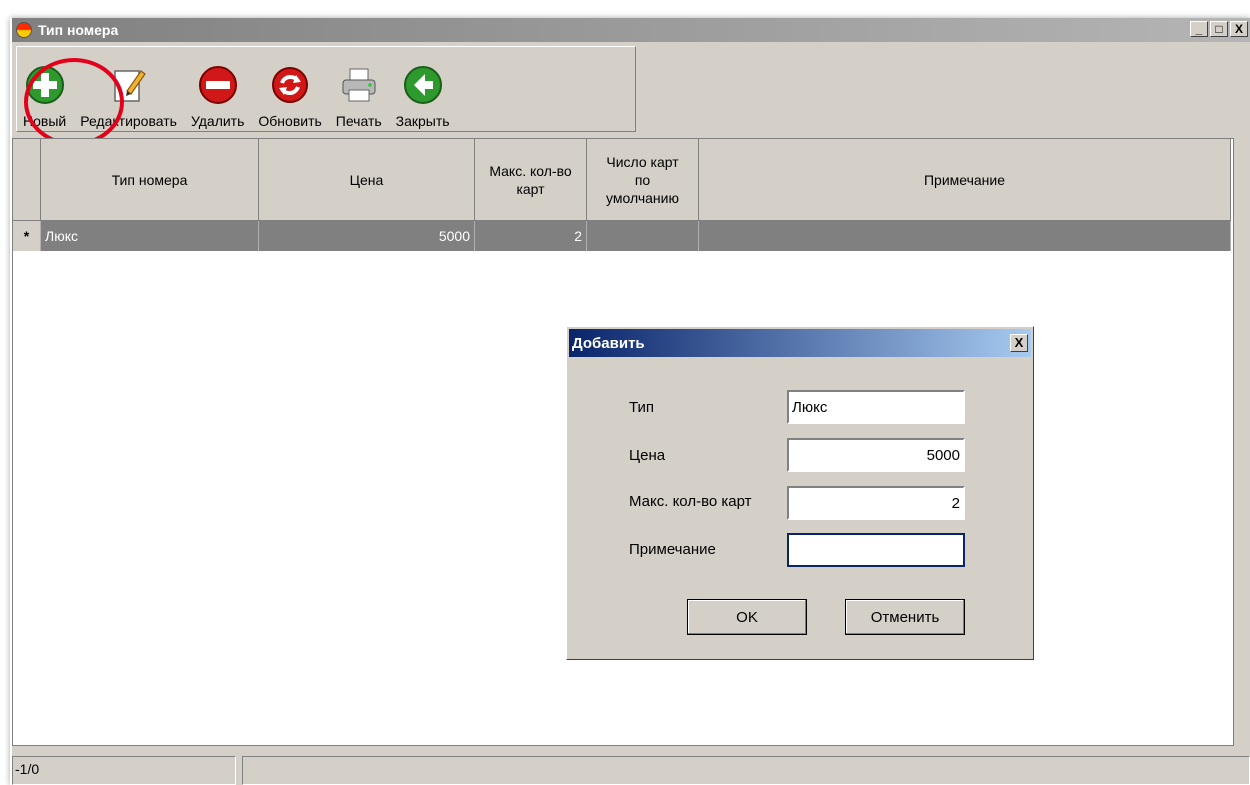 The height and width of the screenshot is (785, 1250). I want to click on ok-button: OK, so click(747, 617).